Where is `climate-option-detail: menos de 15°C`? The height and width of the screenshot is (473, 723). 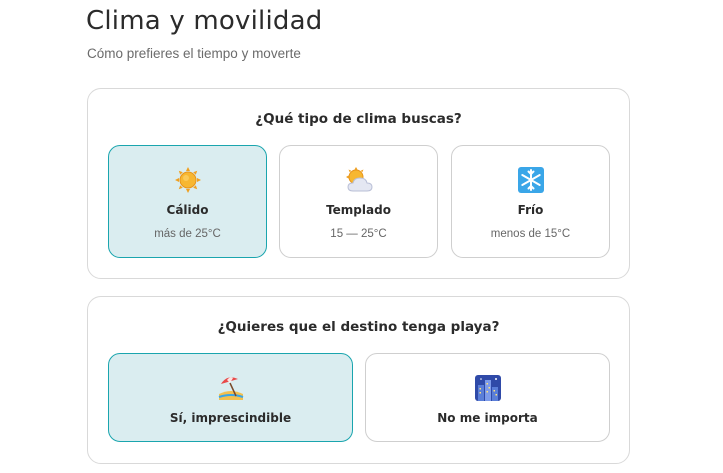
climate-option-detail: menos de 15°C is located at coordinates (530, 234).